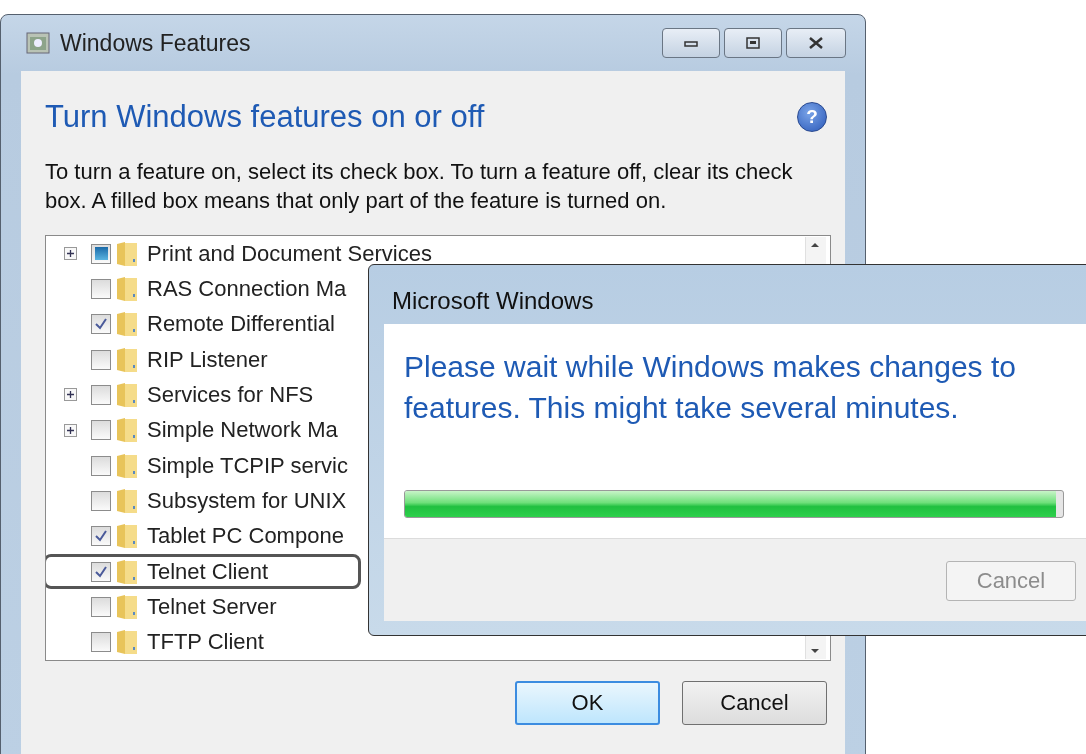  Describe the element at coordinates (247, 465) in the screenshot. I see `feature-name: Simple TCPIP servic` at that location.